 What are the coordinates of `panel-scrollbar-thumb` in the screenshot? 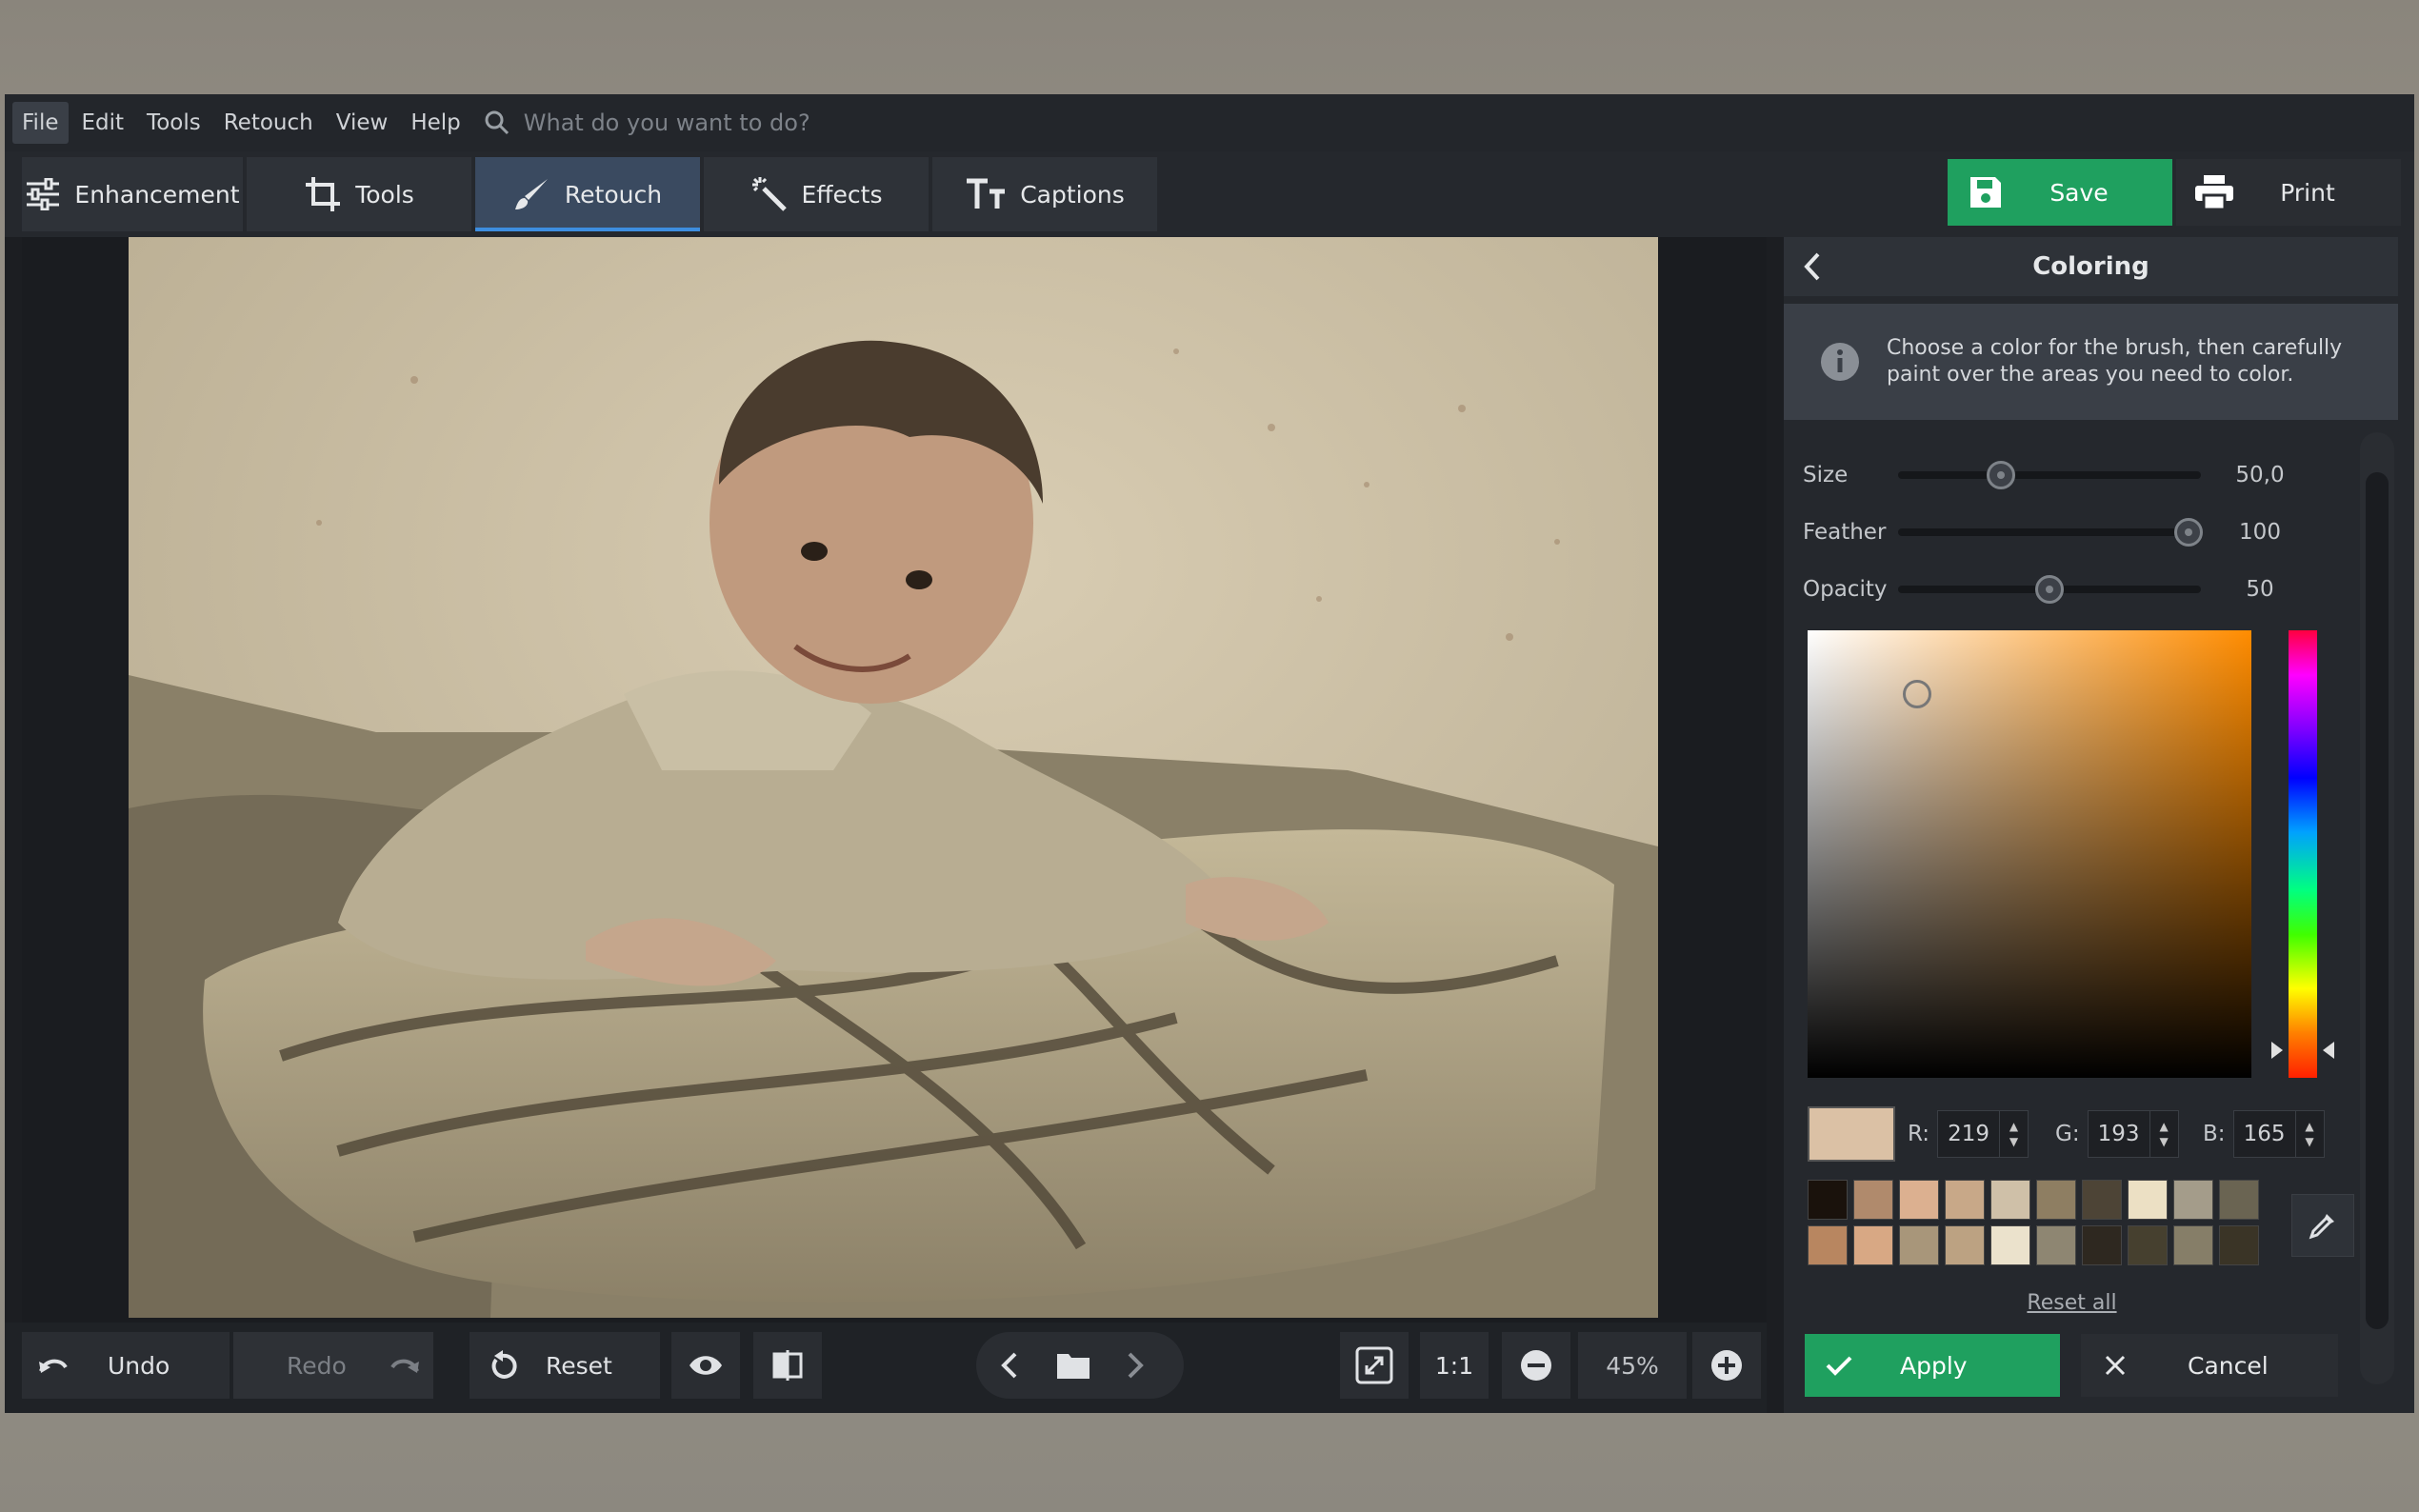 It's located at (2377, 900).